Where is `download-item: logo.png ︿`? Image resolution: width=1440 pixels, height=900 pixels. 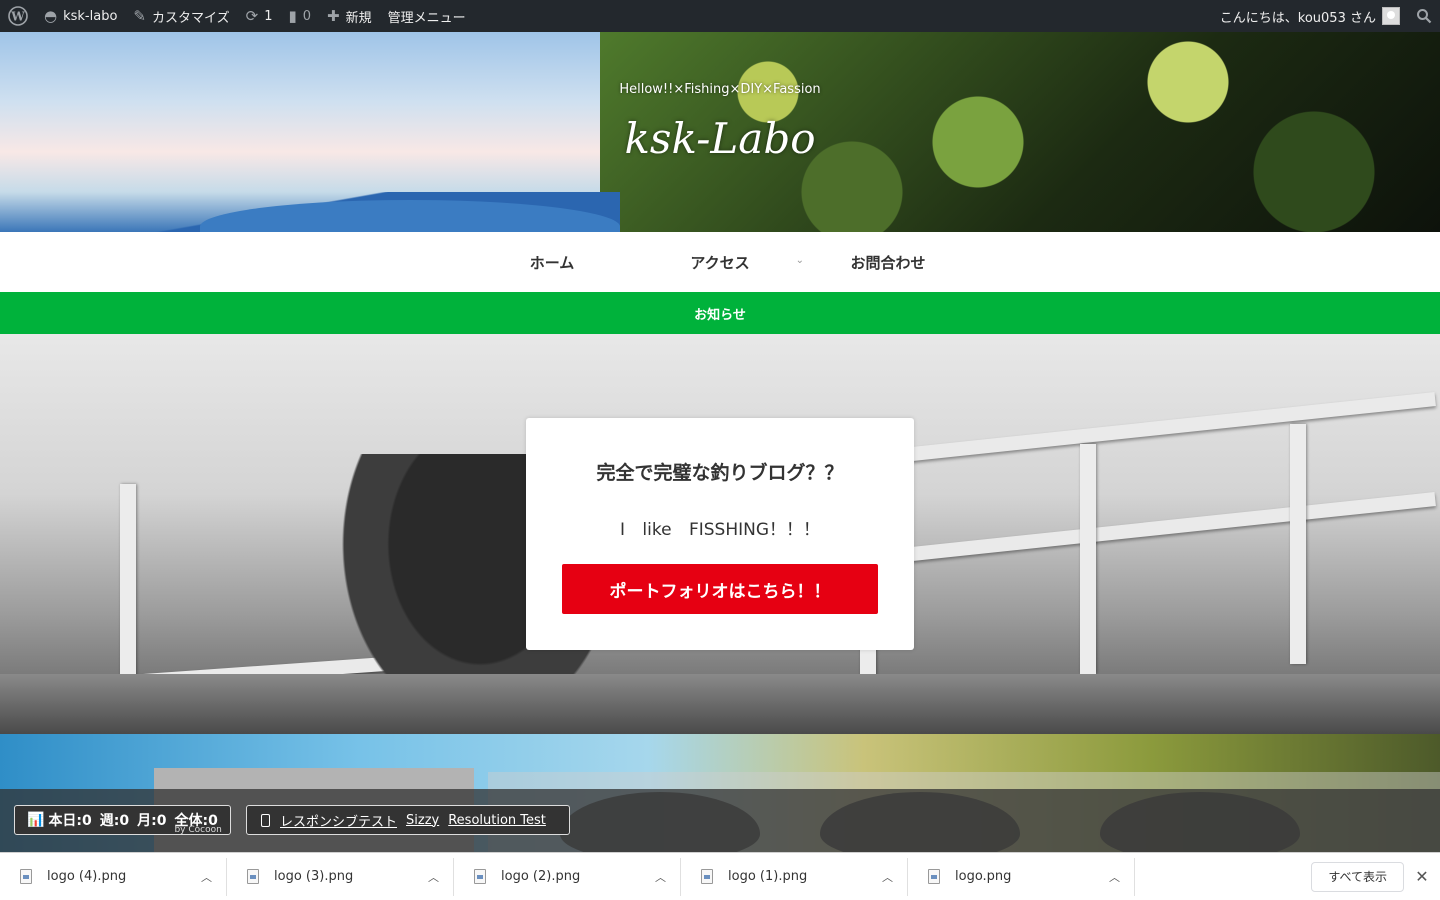
download-item: logo.png ︿ is located at coordinates (1021, 876).